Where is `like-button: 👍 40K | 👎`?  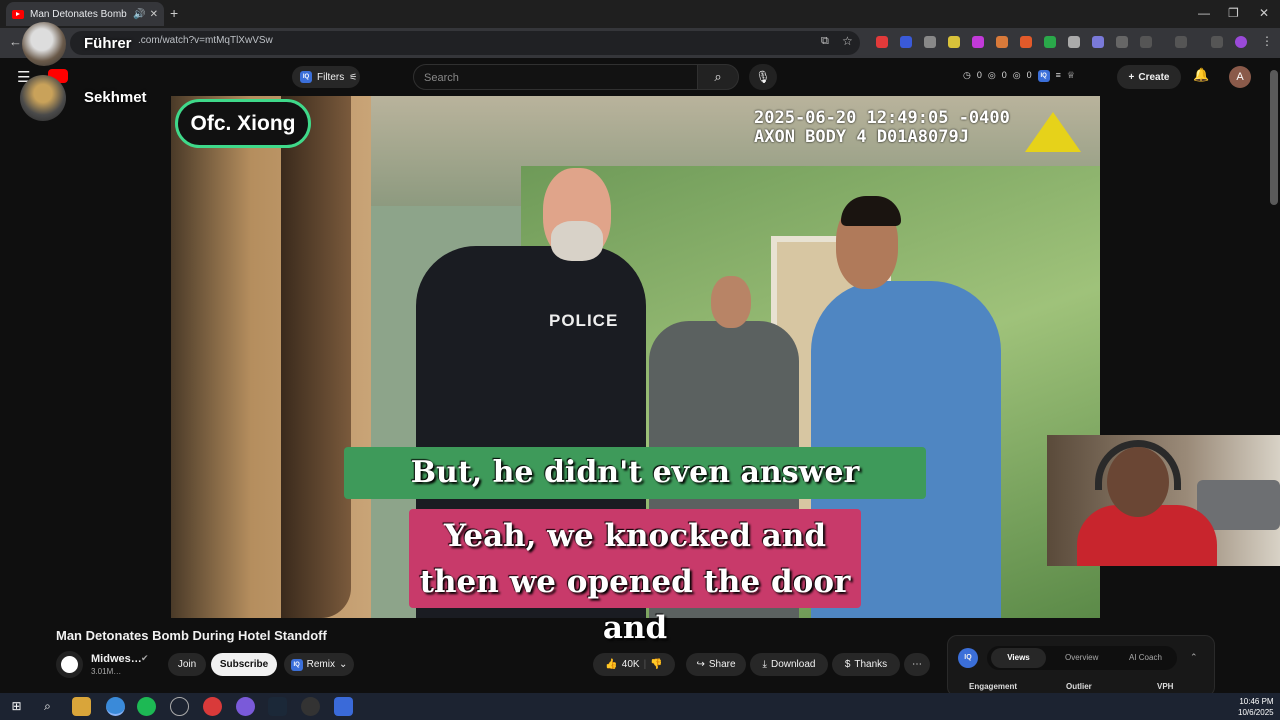
like-button: 👍 40K | 👎 is located at coordinates (634, 664).